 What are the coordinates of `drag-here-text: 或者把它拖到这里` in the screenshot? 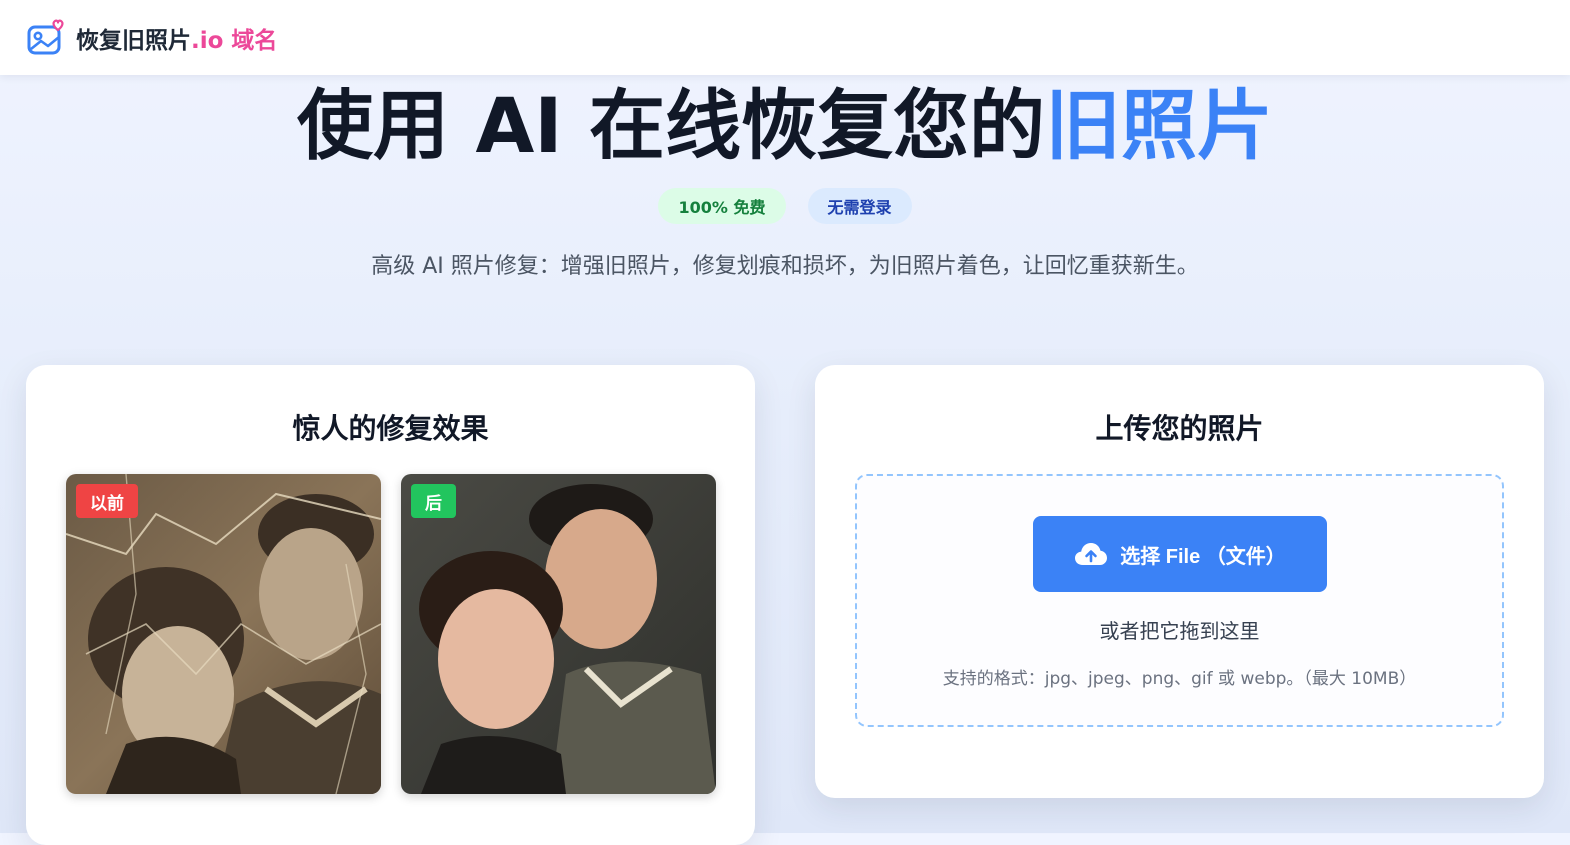 It's located at (1179, 631).